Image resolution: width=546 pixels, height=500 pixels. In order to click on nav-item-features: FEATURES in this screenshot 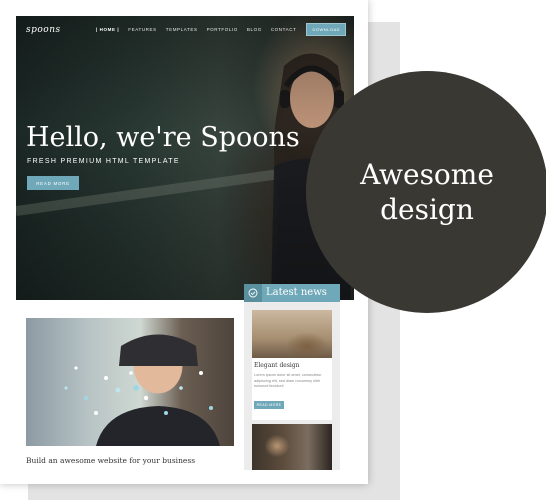, I will do `click(142, 29)`.